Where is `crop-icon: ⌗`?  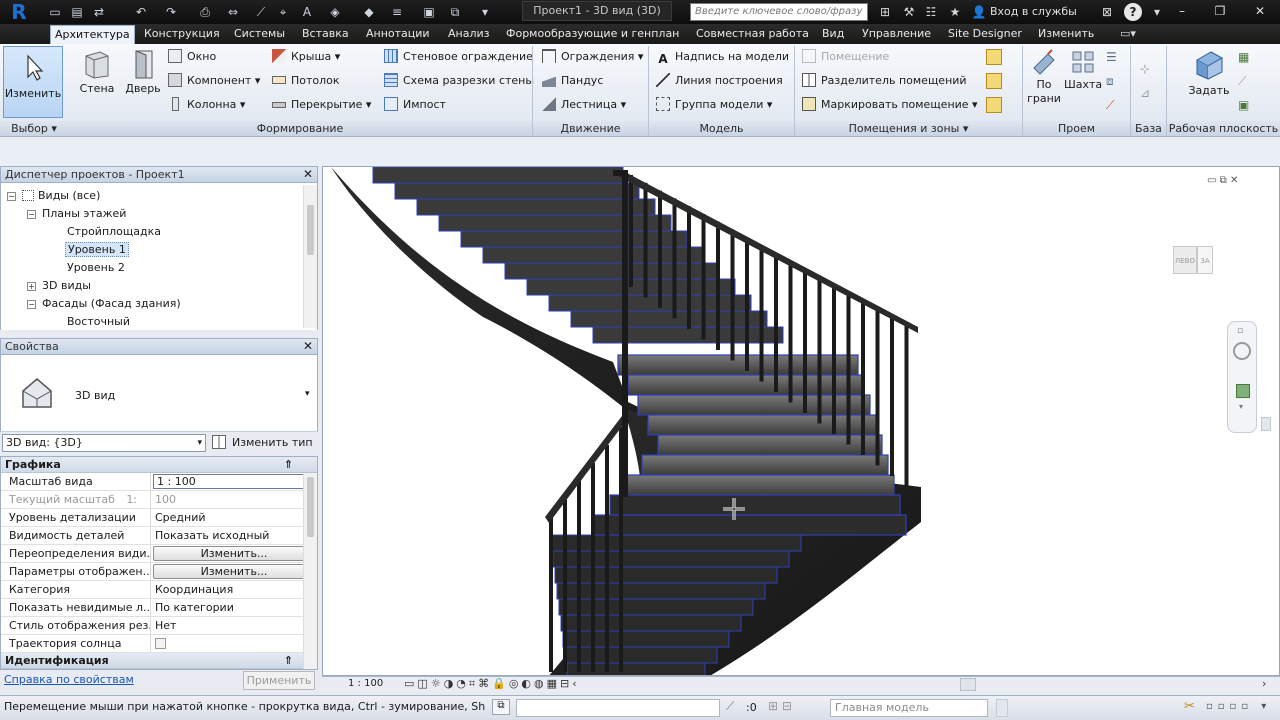
crop-icon: ⌗ is located at coordinates (473, 683).